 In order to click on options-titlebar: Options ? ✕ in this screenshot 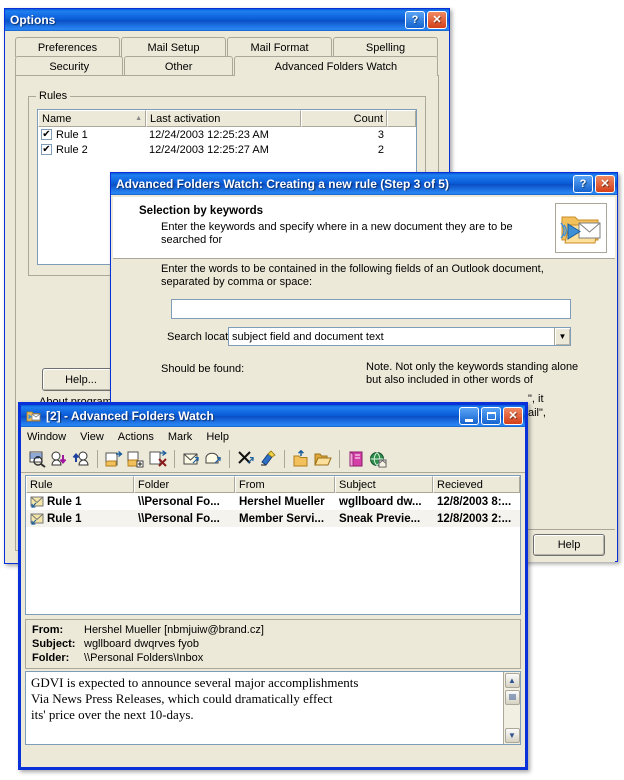, I will do `click(227, 20)`.